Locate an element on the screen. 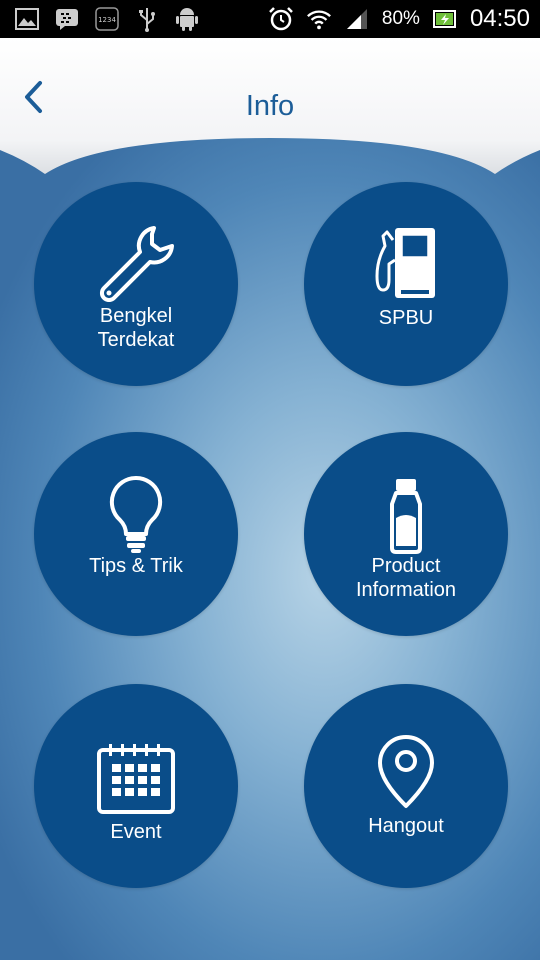 The image size is (540, 960). fuel-pump-icon is located at coordinates (405, 263).